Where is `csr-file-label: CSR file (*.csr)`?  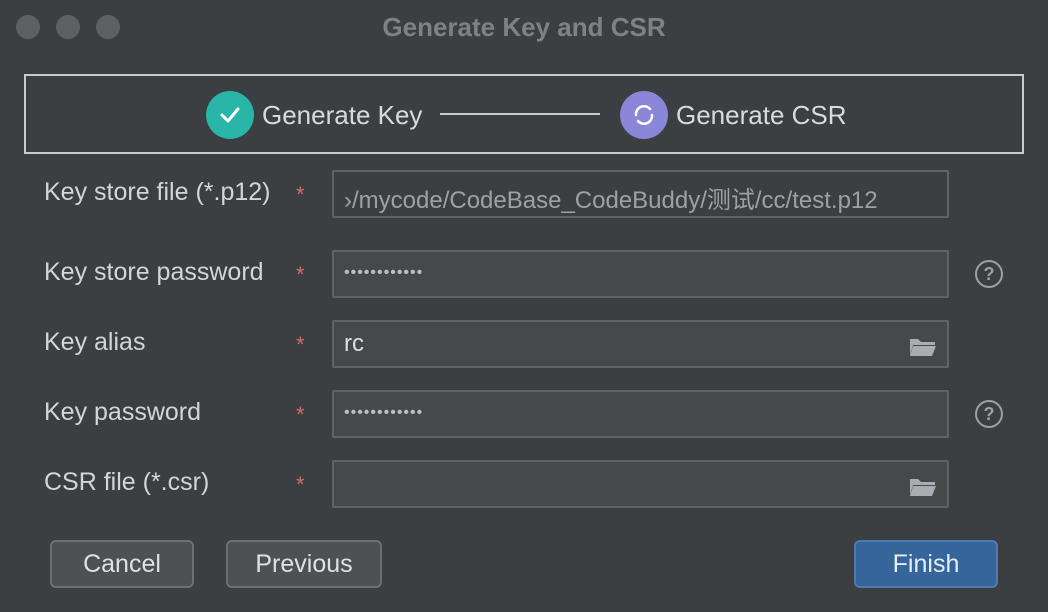 csr-file-label: CSR file (*.csr) is located at coordinates (127, 482).